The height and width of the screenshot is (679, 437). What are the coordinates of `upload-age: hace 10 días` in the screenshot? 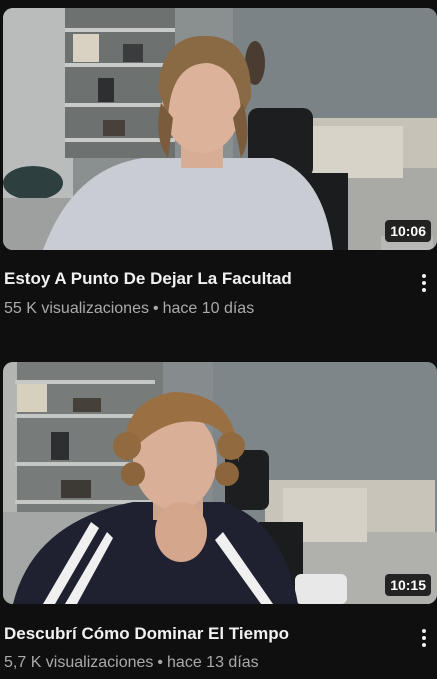 It's located at (208, 308).